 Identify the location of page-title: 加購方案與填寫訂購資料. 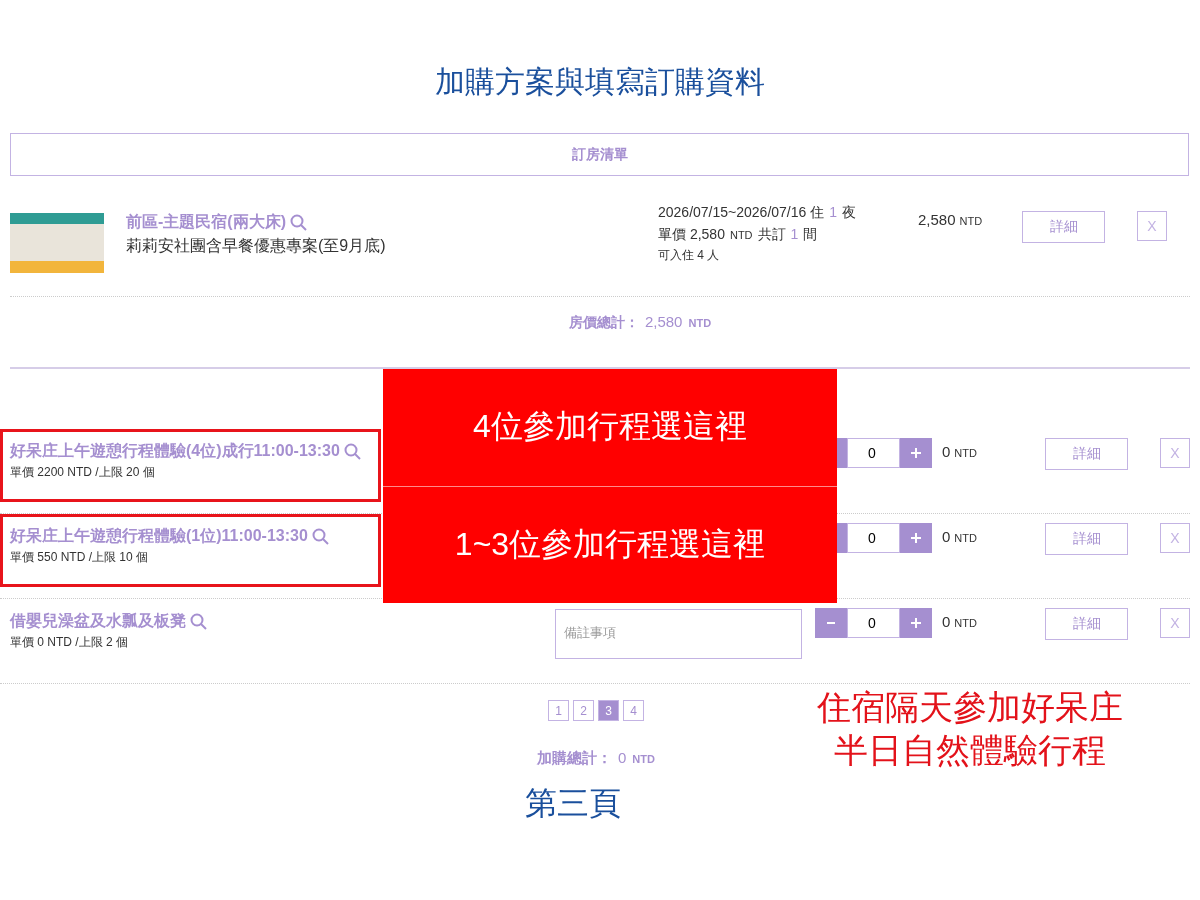
(600, 82).